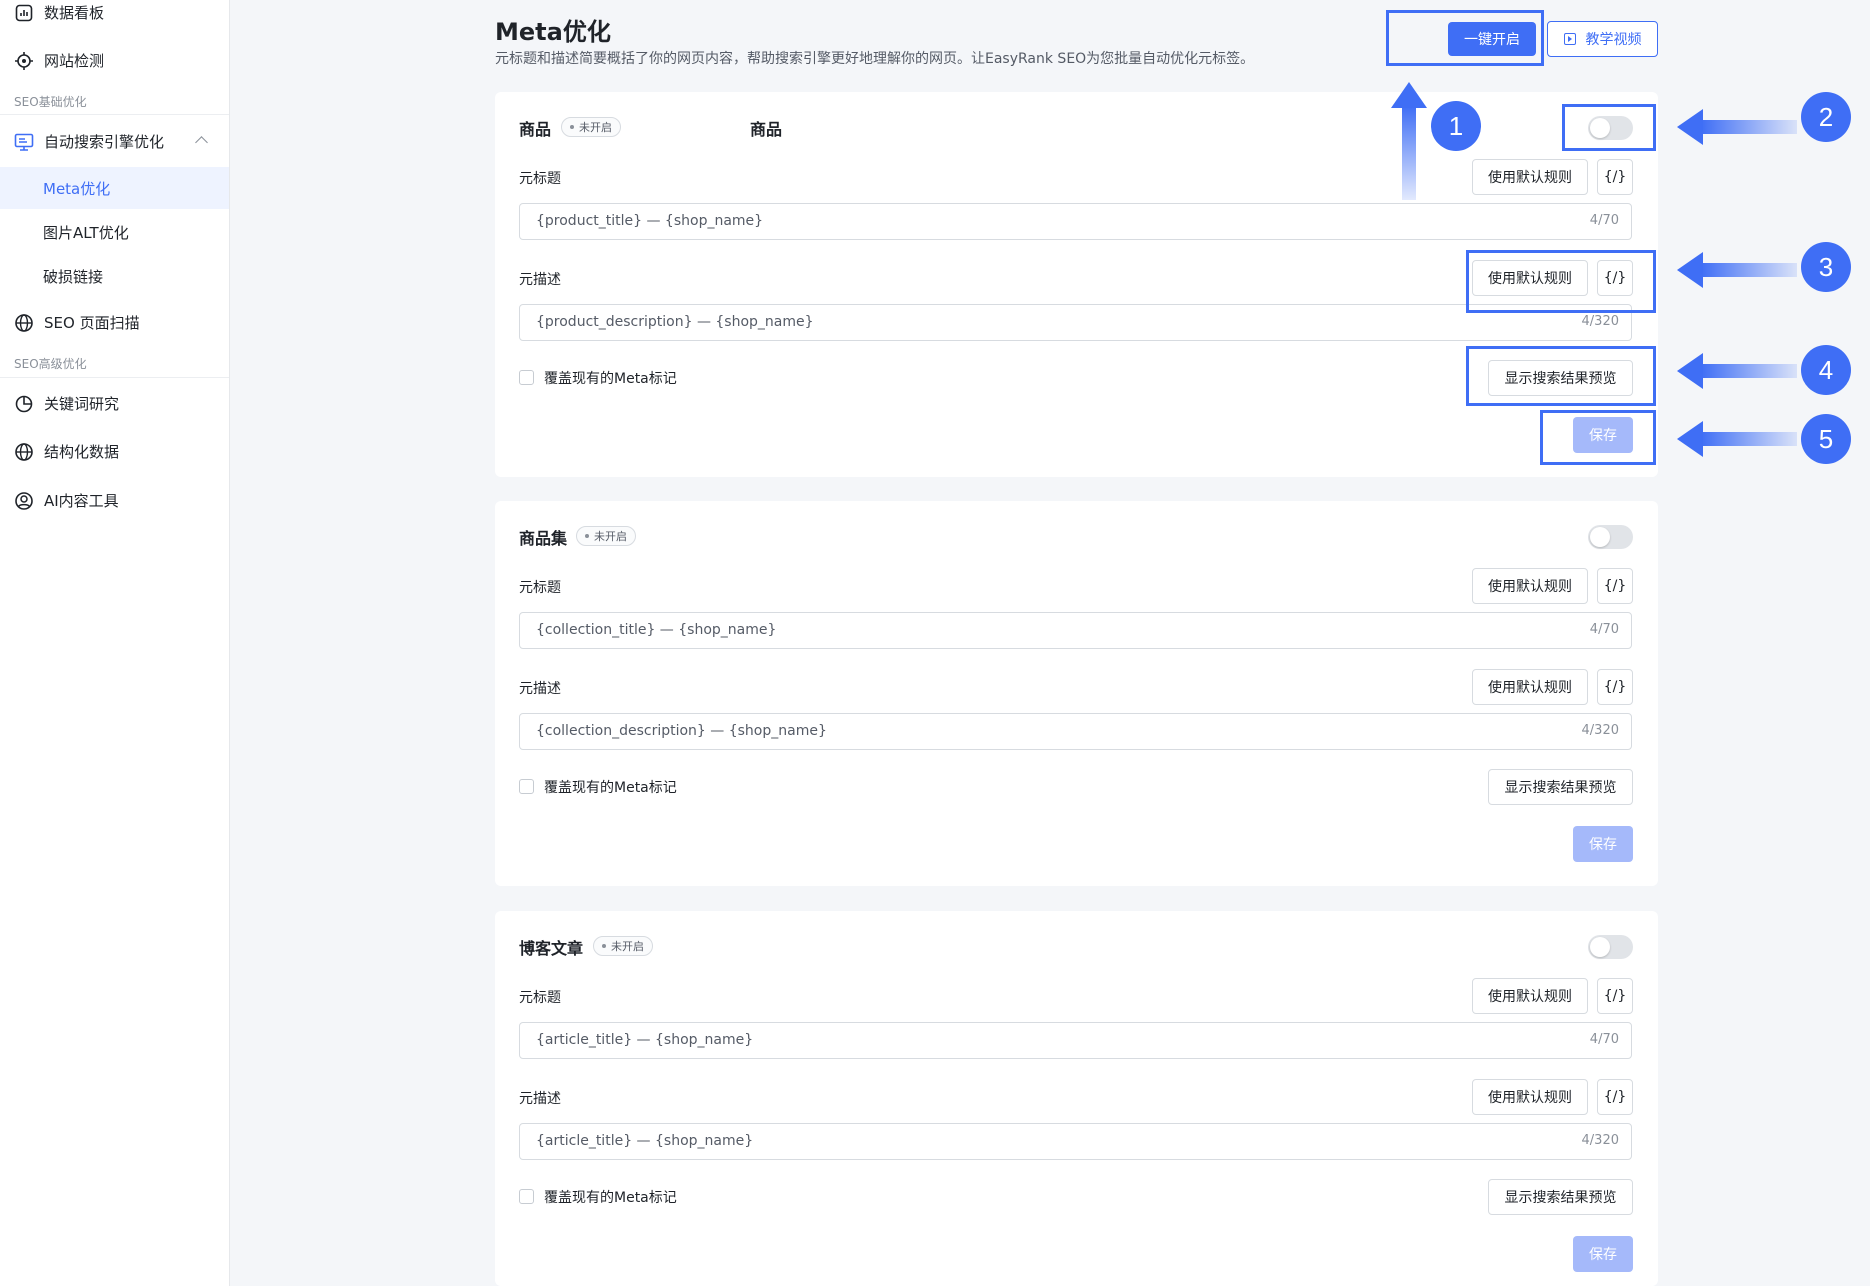  Describe the element at coordinates (73, 276) in the screenshot. I see `nav-broken-links: 破损链接` at that location.